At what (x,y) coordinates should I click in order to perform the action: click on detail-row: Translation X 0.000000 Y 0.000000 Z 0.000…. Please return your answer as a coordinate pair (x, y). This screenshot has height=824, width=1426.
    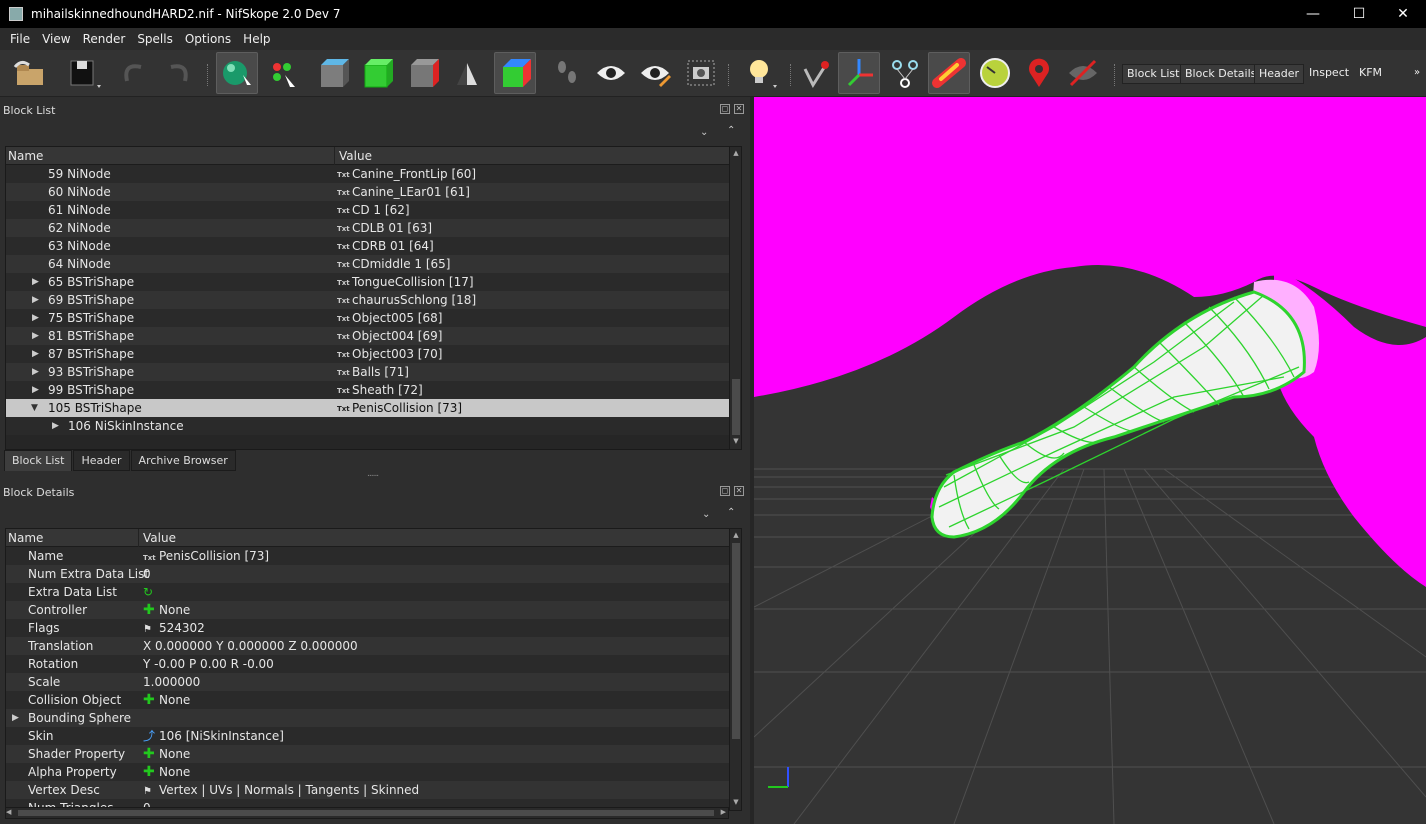
    Looking at the image, I should click on (368, 646).